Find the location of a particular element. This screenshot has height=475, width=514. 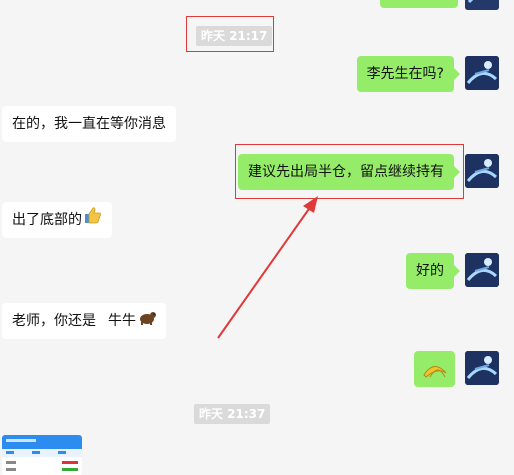

annotation-arrow is located at coordinates (267, 267).